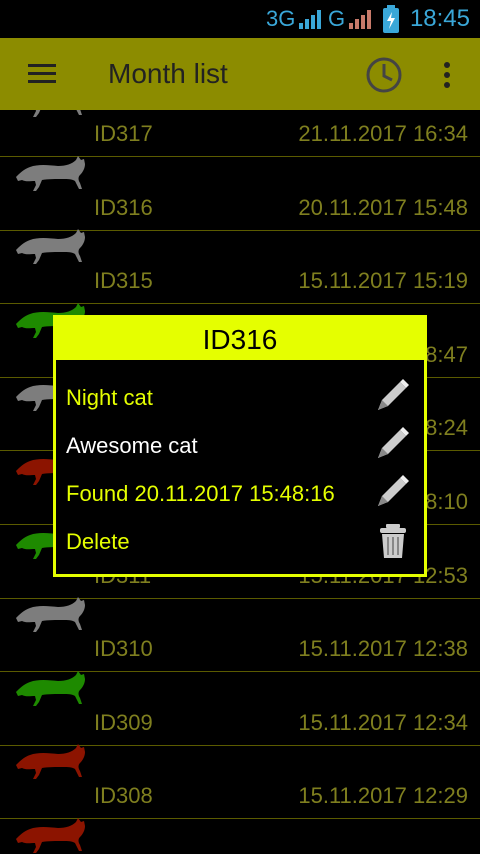  Describe the element at coordinates (42, 74) in the screenshot. I see `menu-icon` at that location.